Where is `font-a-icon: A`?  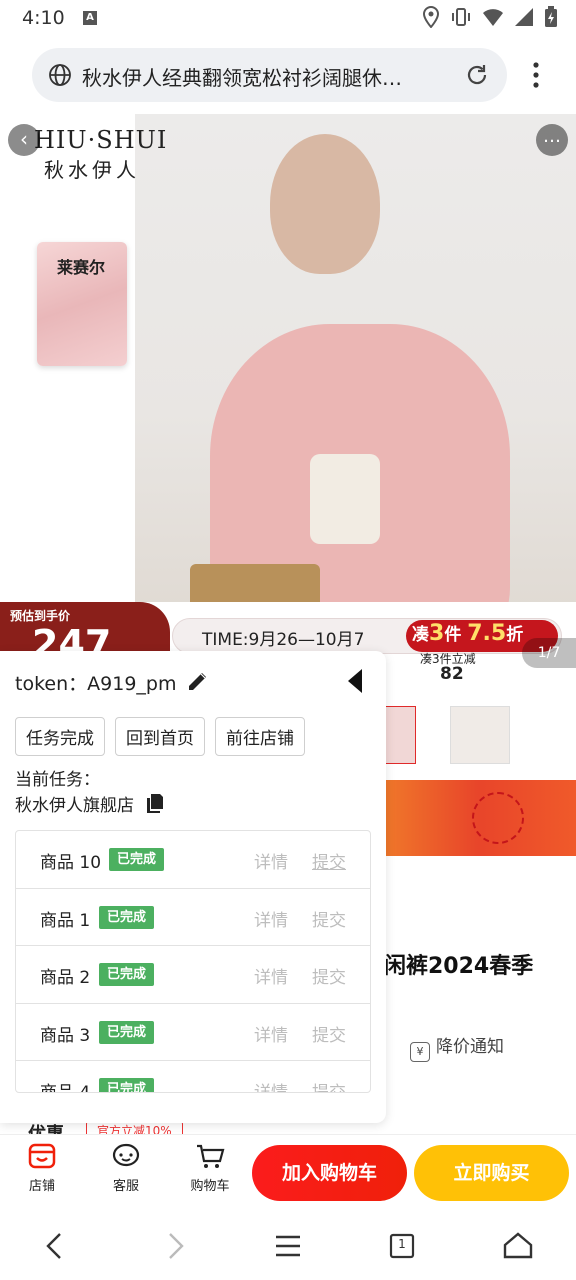 font-a-icon: A is located at coordinates (90, 18).